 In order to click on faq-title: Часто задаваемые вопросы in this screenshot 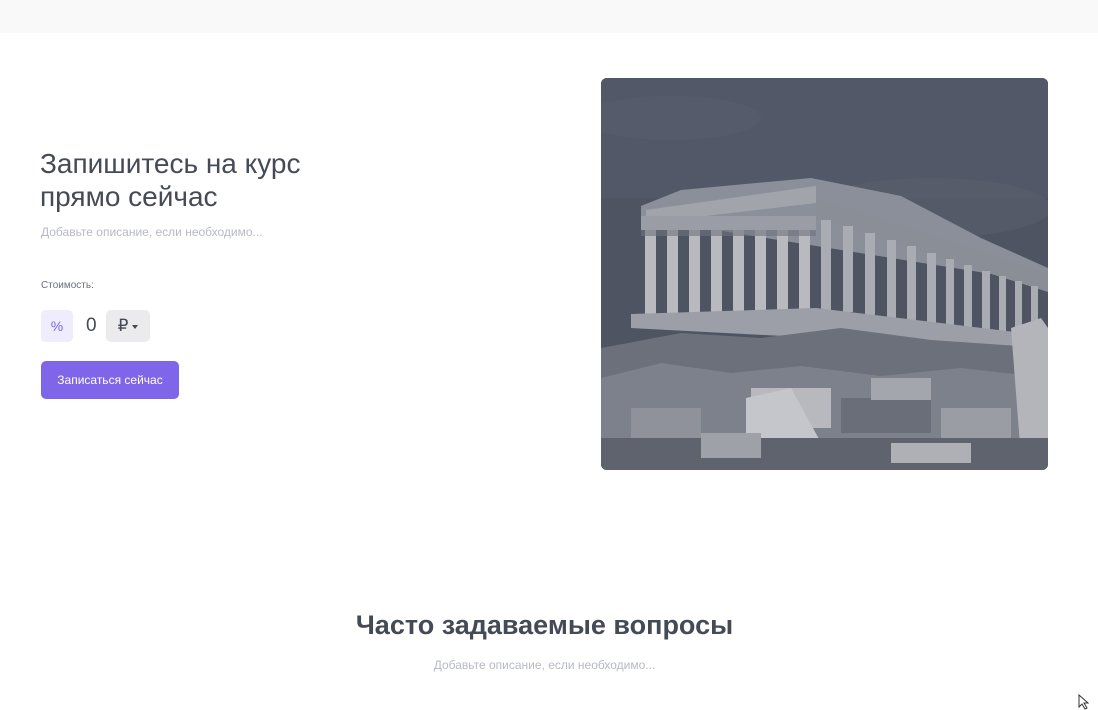, I will do `click(544, 625)`.